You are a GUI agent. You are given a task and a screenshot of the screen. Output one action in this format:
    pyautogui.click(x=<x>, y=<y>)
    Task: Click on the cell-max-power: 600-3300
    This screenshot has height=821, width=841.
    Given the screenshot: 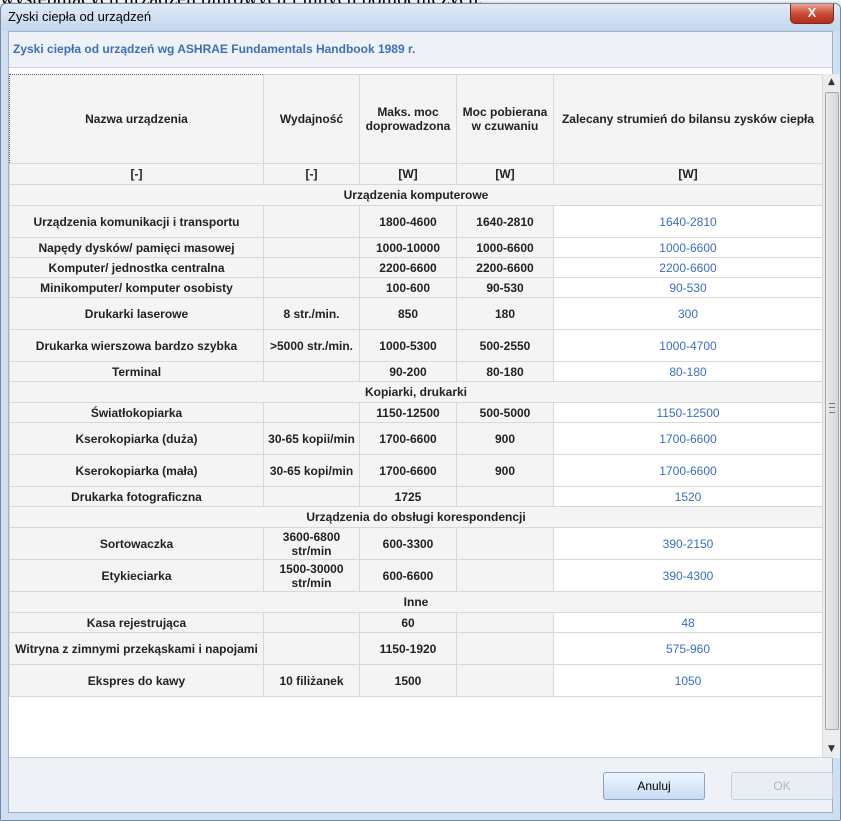 What is the action you would take?
    pyautogui.click(x=408, y=543)
    